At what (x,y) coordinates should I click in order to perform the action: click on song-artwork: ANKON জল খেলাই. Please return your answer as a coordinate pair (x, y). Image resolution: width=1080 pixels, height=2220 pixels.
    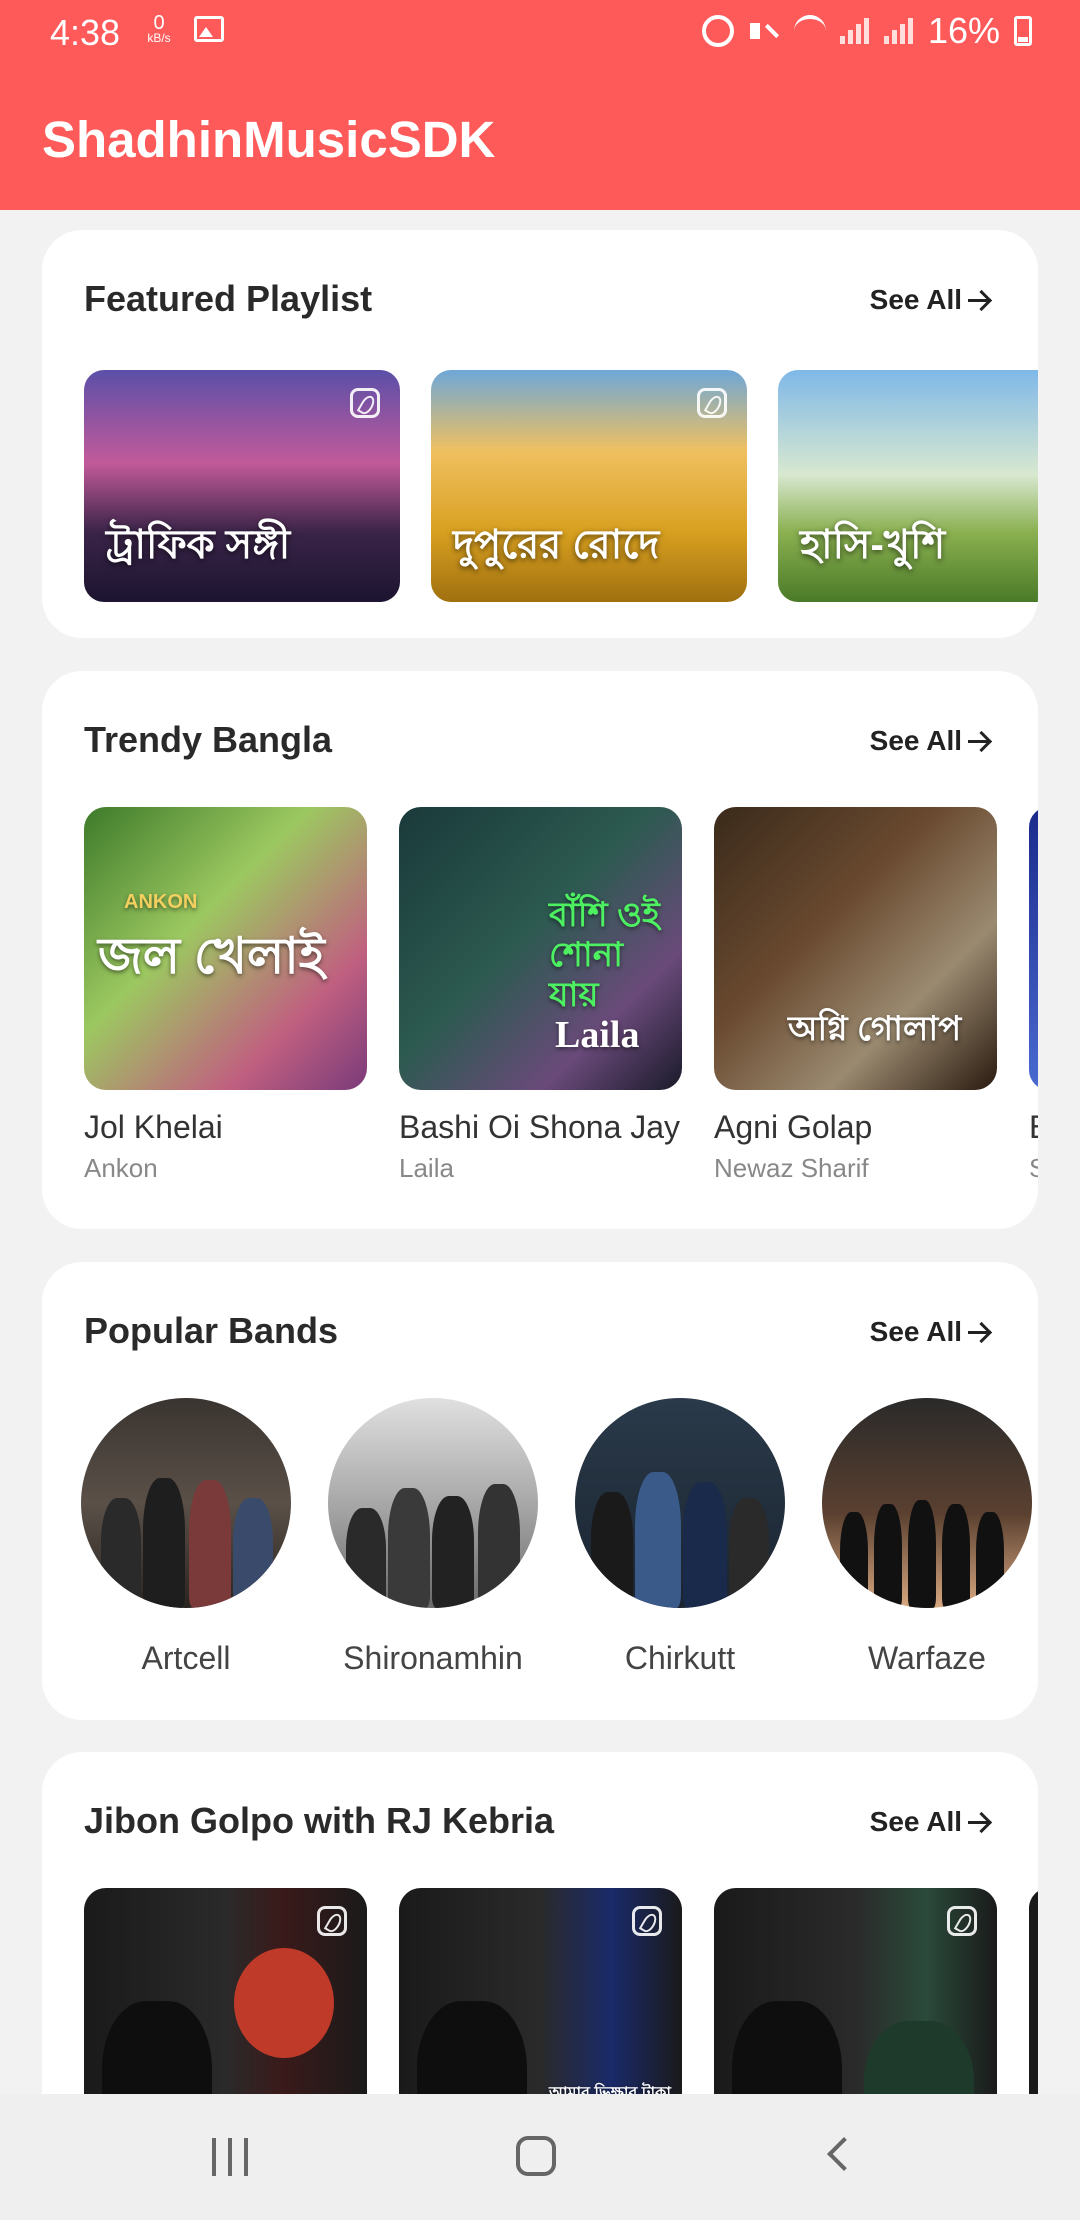
    Looking at the image, I should click on (225, 948).